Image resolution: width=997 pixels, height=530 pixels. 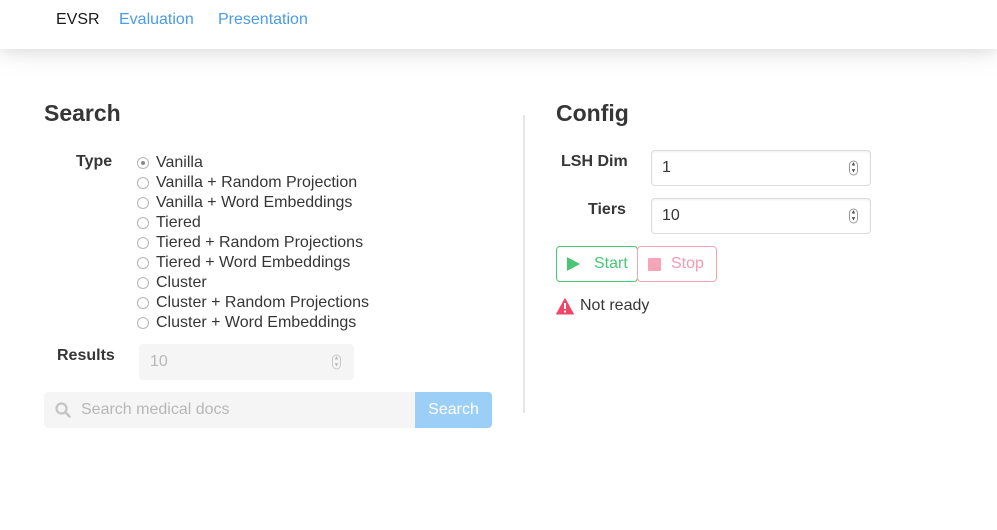 I want to click on results-label: Results, so click(x=86, y=355).